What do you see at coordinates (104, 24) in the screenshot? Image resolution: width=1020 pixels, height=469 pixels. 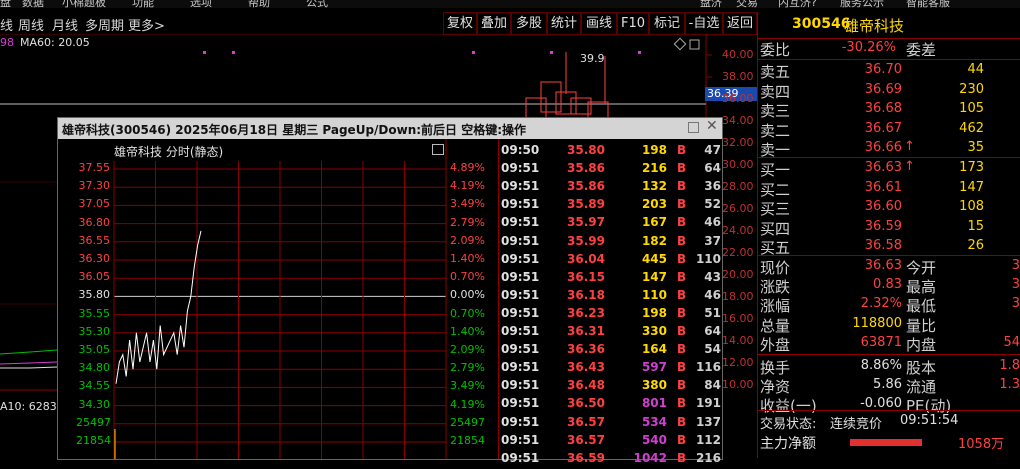 I see `multi-period-link: 多周期` at bounding box center [104, 24].